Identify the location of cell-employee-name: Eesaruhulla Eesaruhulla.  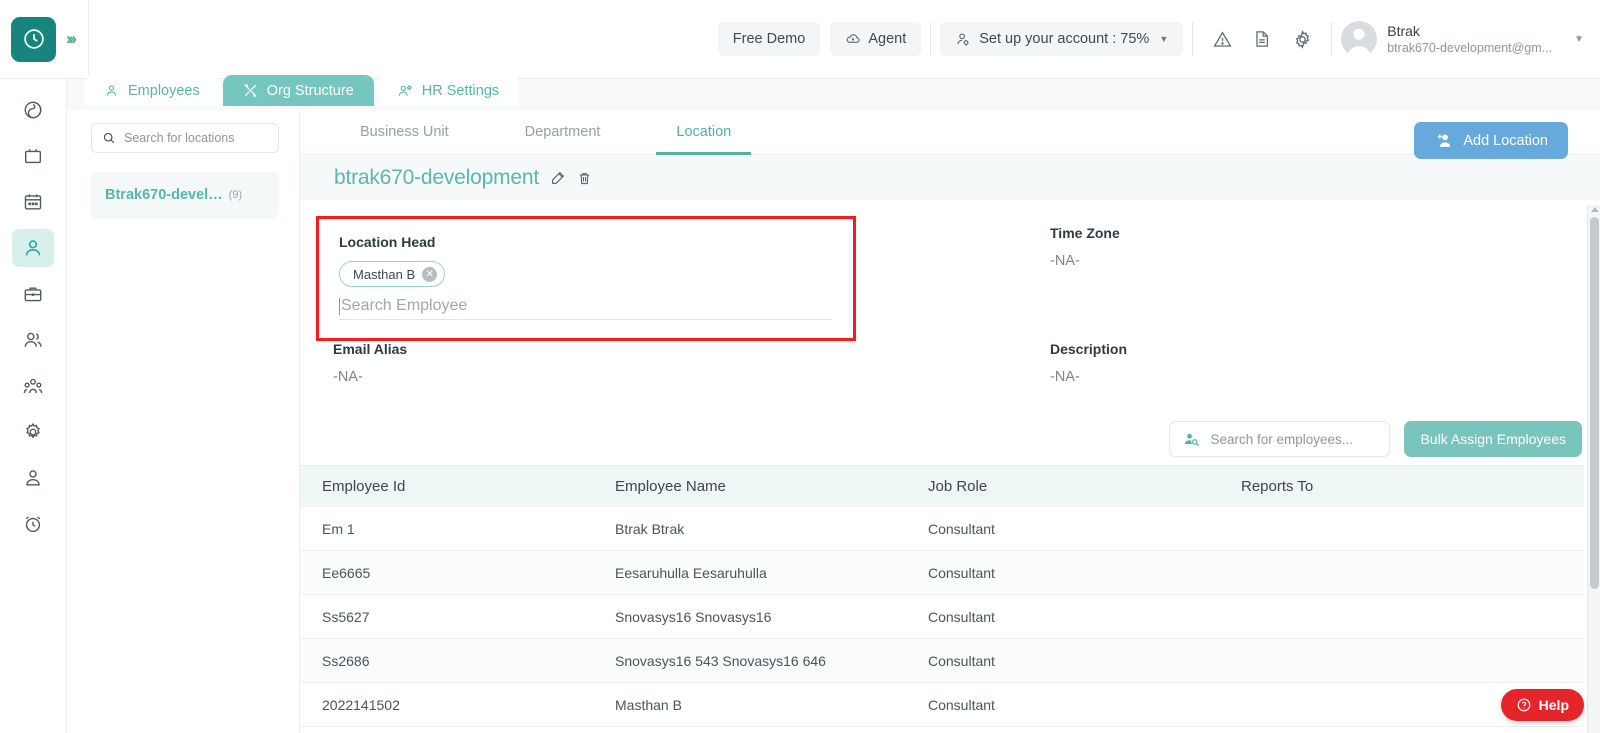
(691, 572).